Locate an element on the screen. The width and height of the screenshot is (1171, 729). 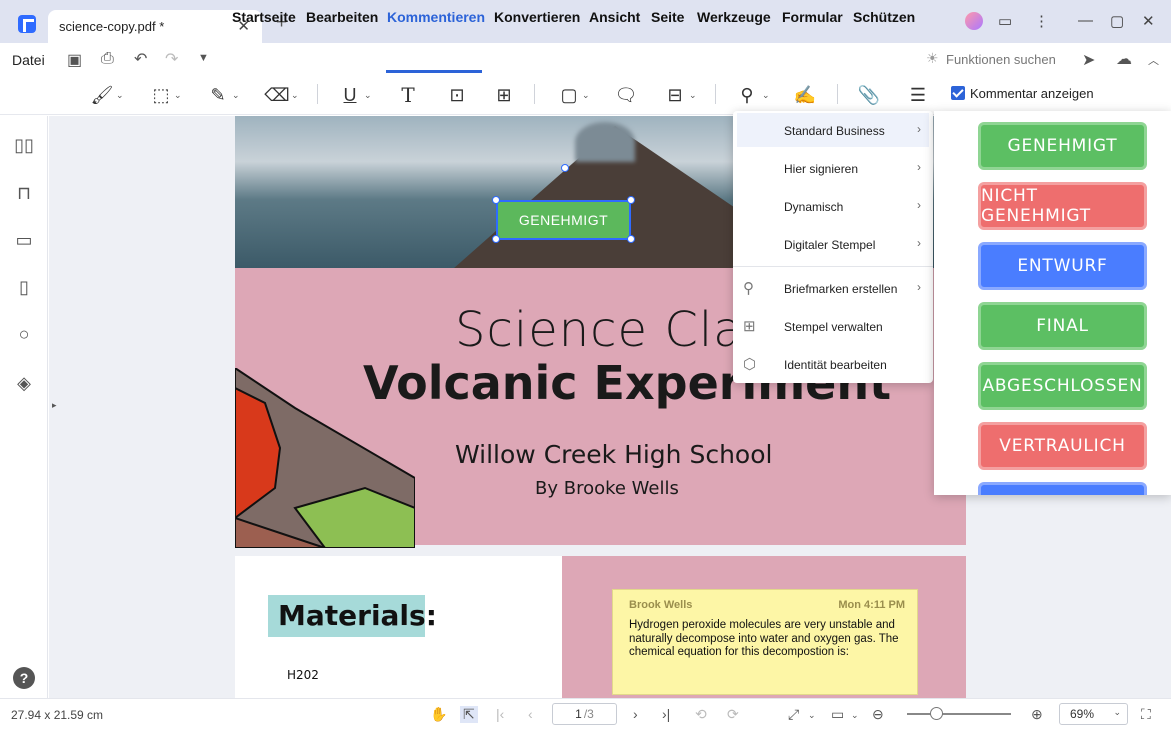
area-dropdown-icon: ⌄ is located at coordinates (178, 95).